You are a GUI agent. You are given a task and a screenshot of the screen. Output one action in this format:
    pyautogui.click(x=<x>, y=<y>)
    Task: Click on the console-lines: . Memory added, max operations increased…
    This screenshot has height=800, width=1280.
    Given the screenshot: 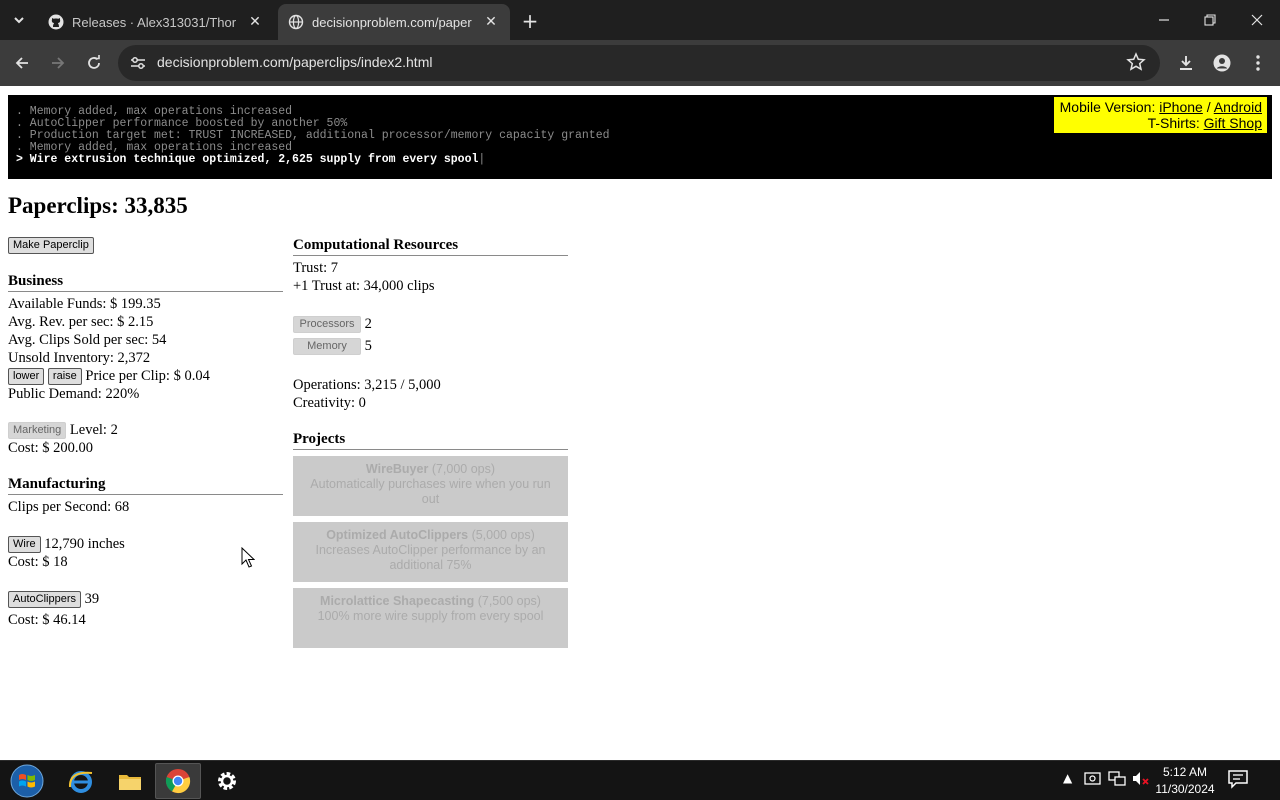 What is the action you would take?
    pyautogui.click(x=313, y=136)
    